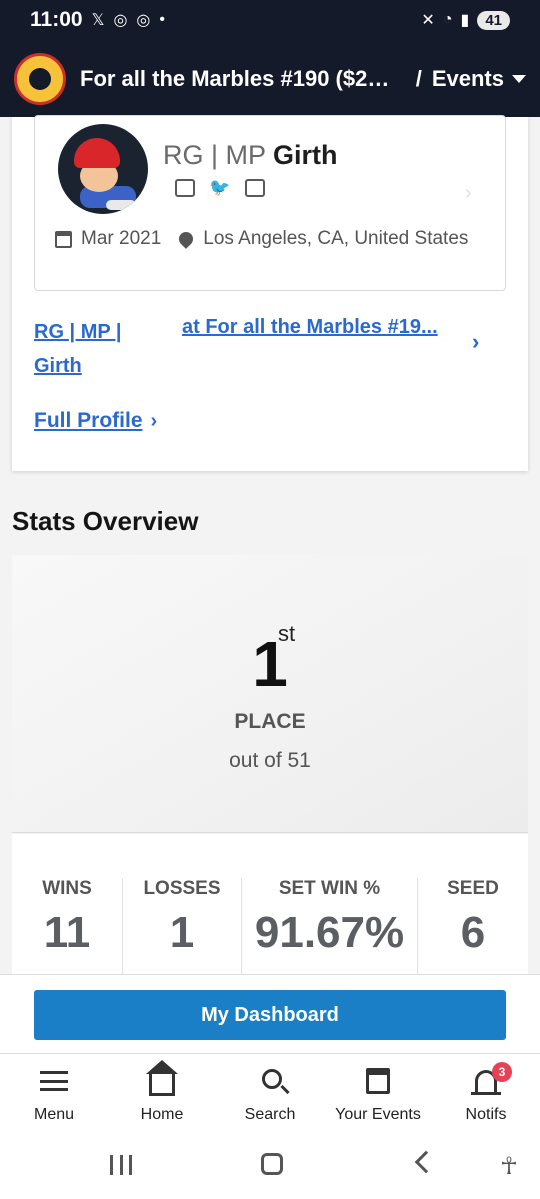  What do you see at coordinates (103, 169) in the screenshot?
I see `avatar` at bounding box center [103, 169].